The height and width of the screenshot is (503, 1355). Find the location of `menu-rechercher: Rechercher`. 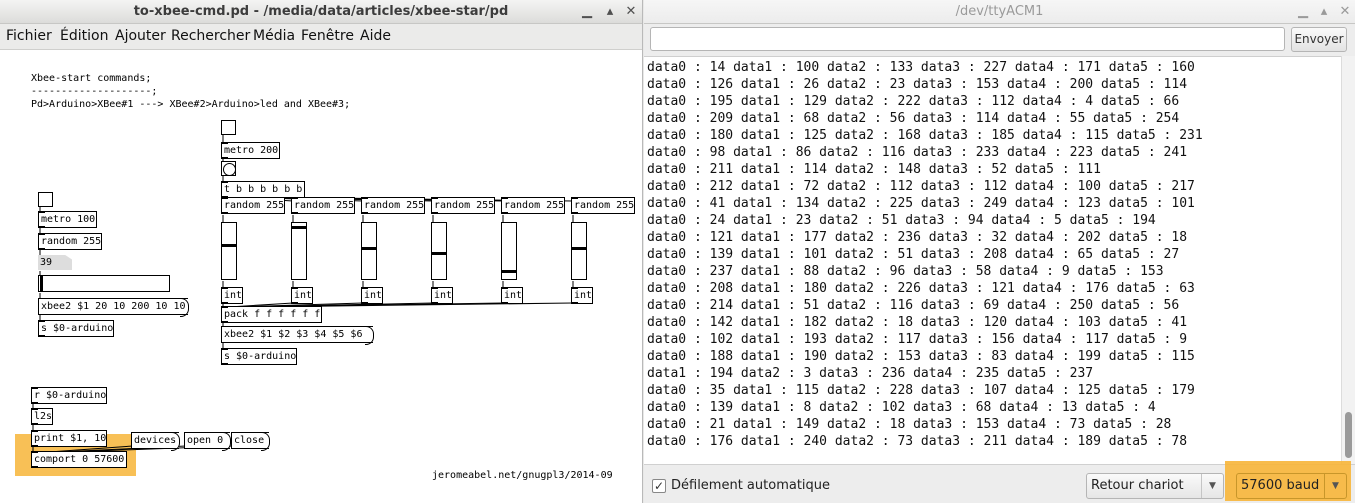

menu-rechercher: Rechercher is located at coordinates (210, 36).